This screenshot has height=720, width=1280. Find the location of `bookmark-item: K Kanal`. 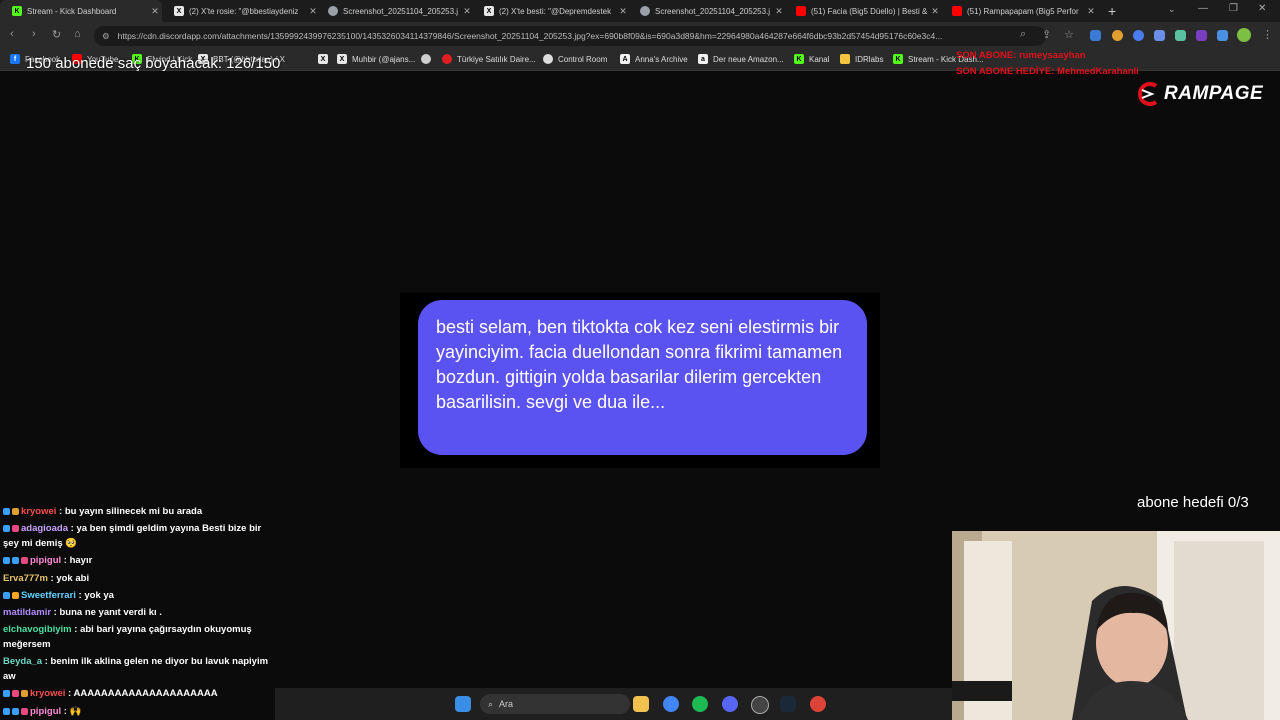

bookmark-item: K Kanal is located at coordinates (811, 59).